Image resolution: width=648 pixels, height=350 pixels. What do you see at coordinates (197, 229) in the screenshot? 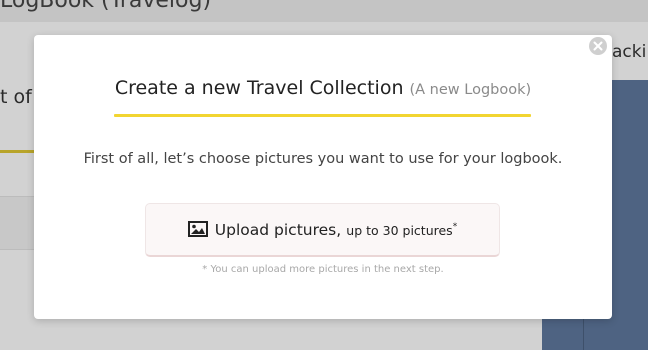
I see `image-icon` at bounding box center [197, 229].